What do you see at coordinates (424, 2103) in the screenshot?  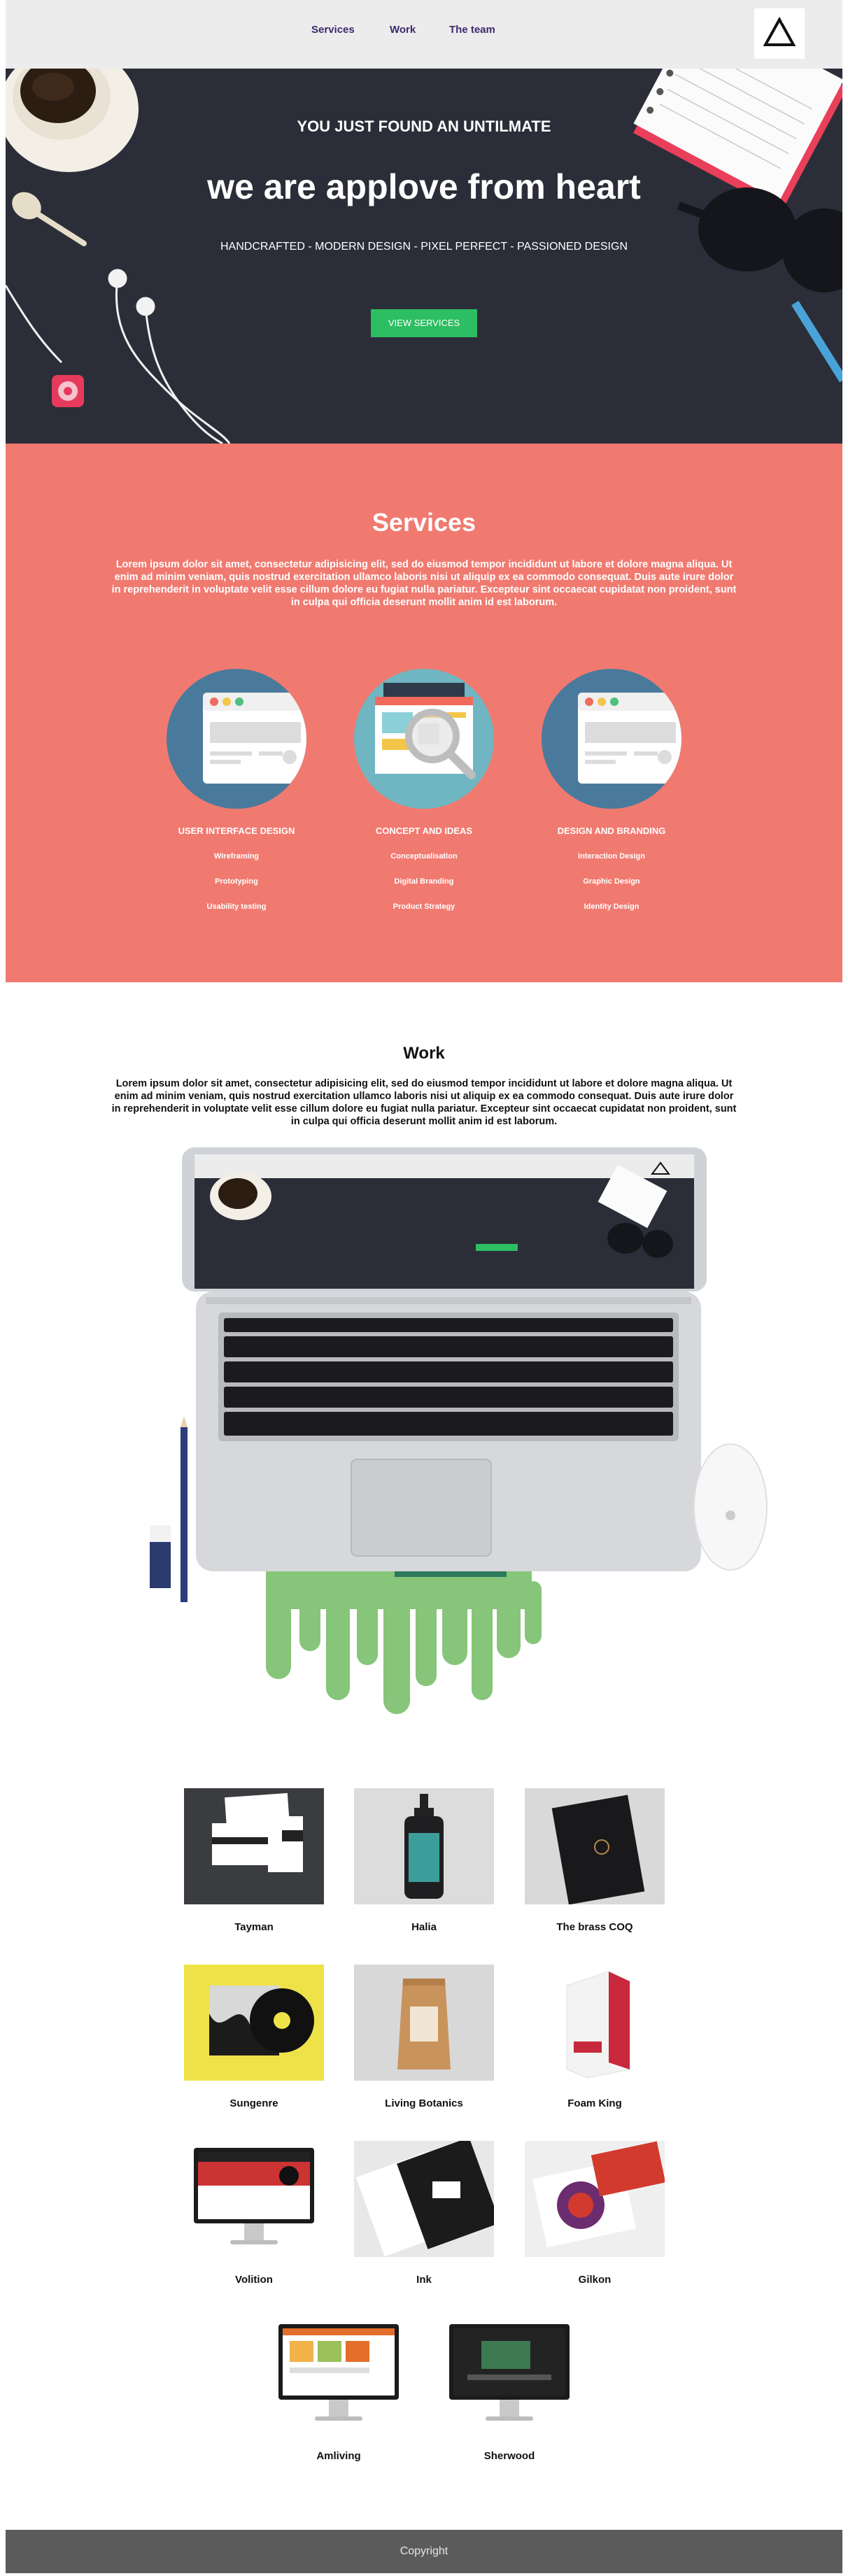 I see `work-item-label: Living Botanics` at bounding box center [424, 2103].